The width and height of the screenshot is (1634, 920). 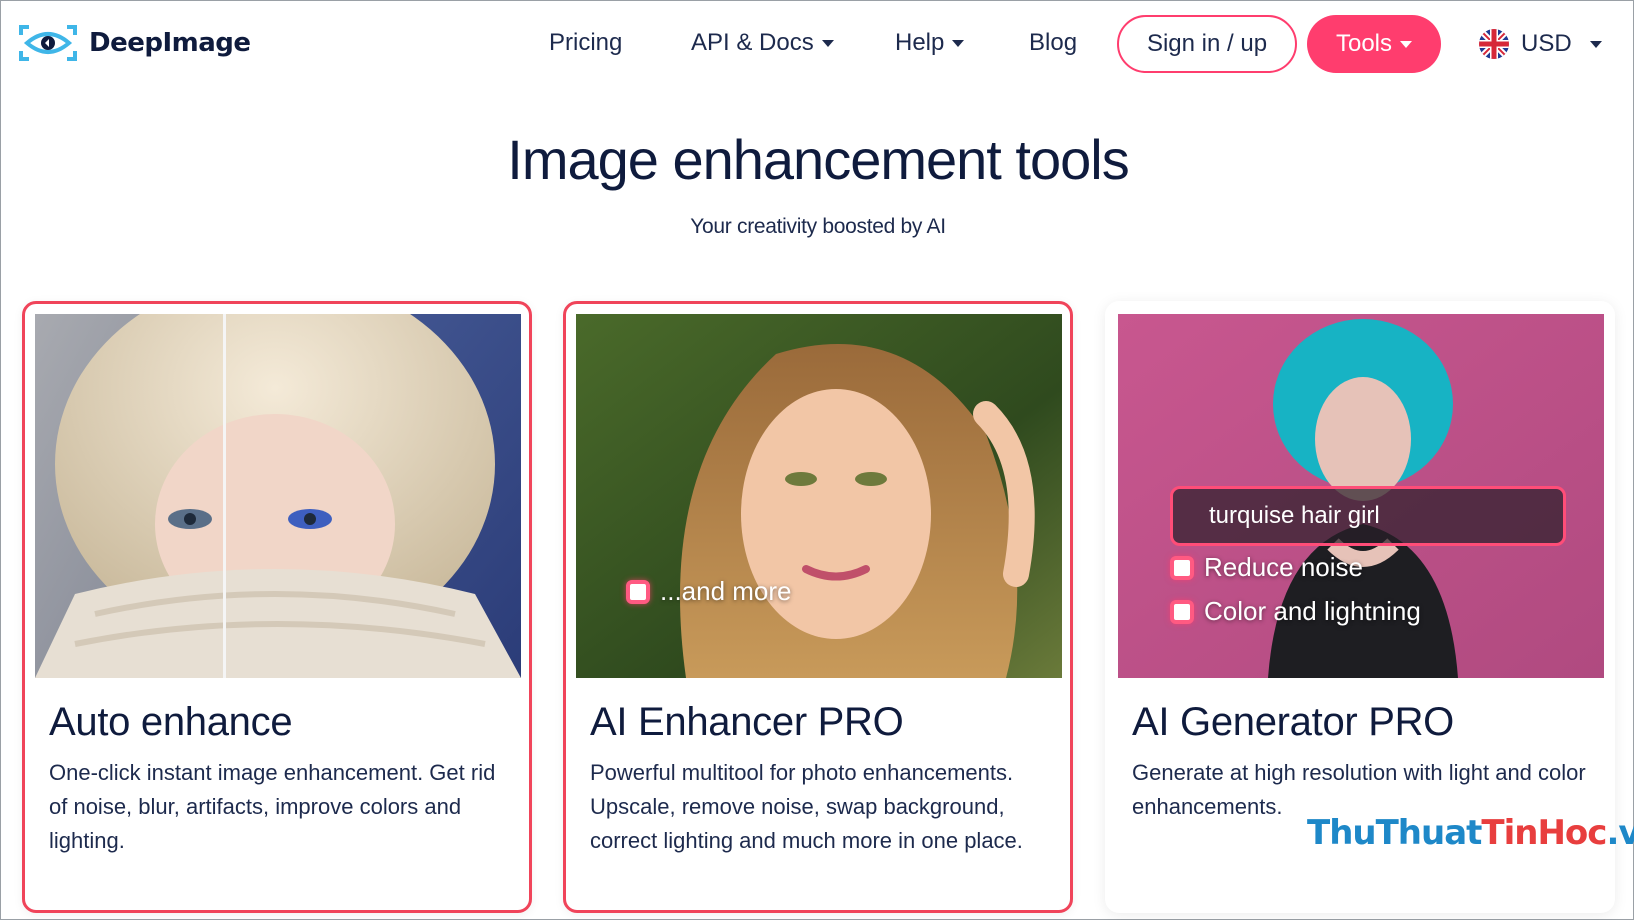 I want to click on currency-label: USD, so click(x=1546, y=43).